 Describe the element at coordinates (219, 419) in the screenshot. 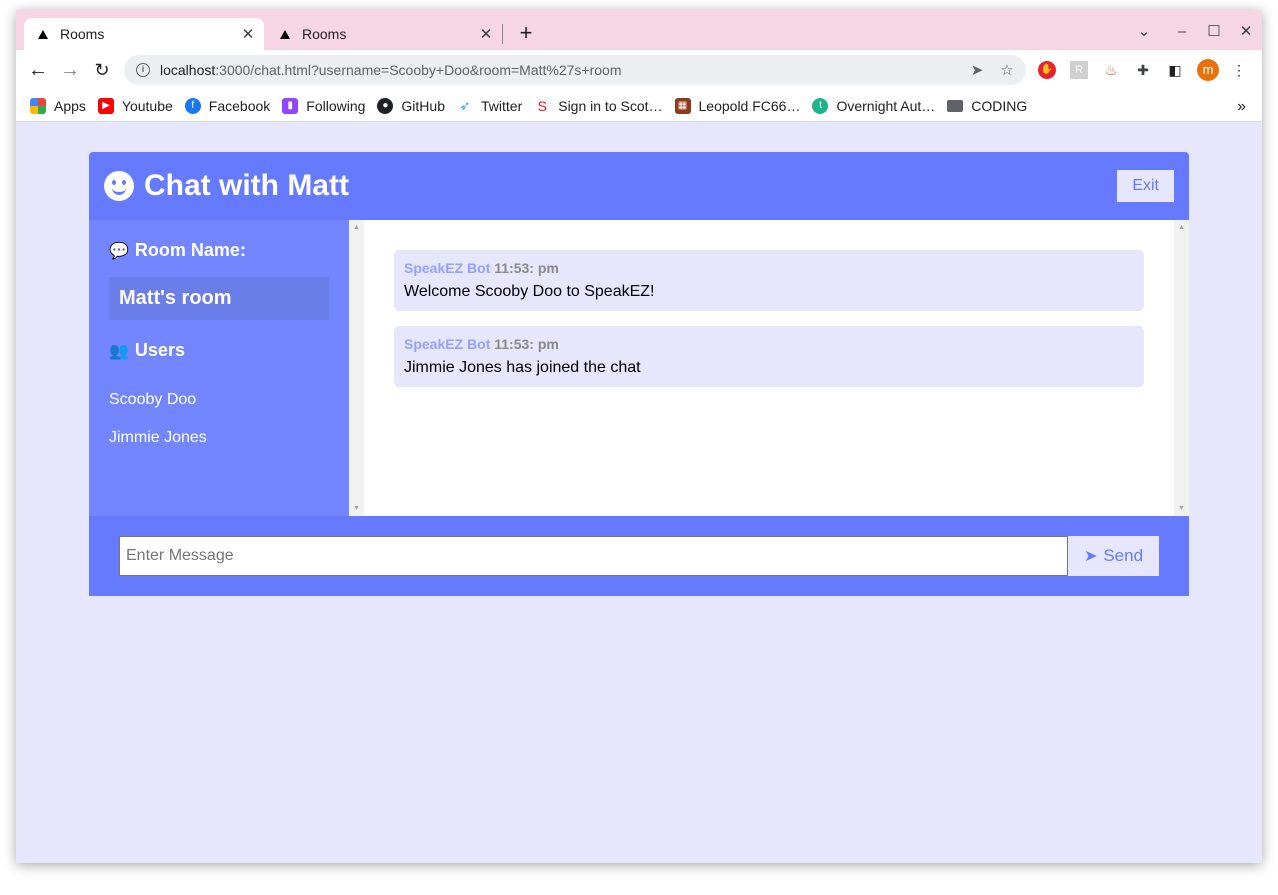

I see `user-list: Scooby Doo Jimmie Jones` at that location.